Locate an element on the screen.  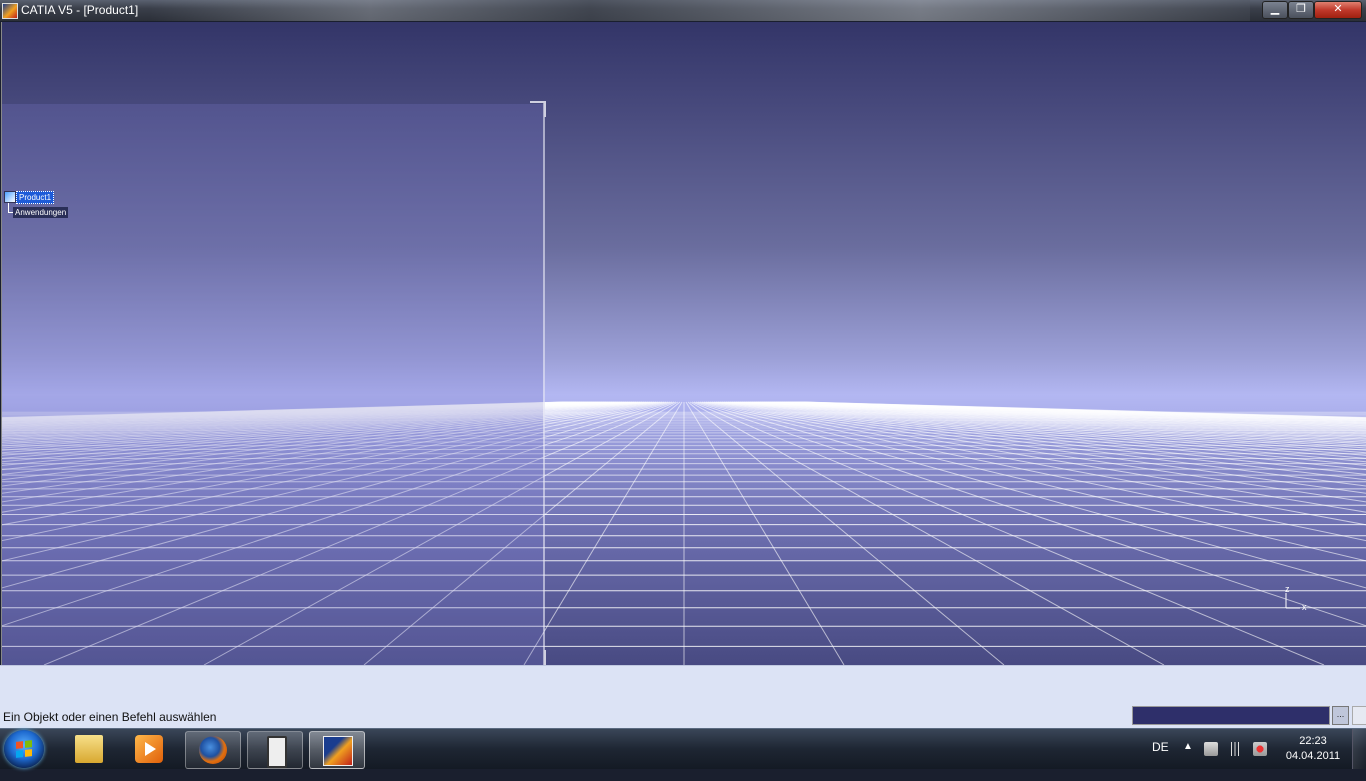
minimize-button: ▁ is located at coordinates (1275, 10).